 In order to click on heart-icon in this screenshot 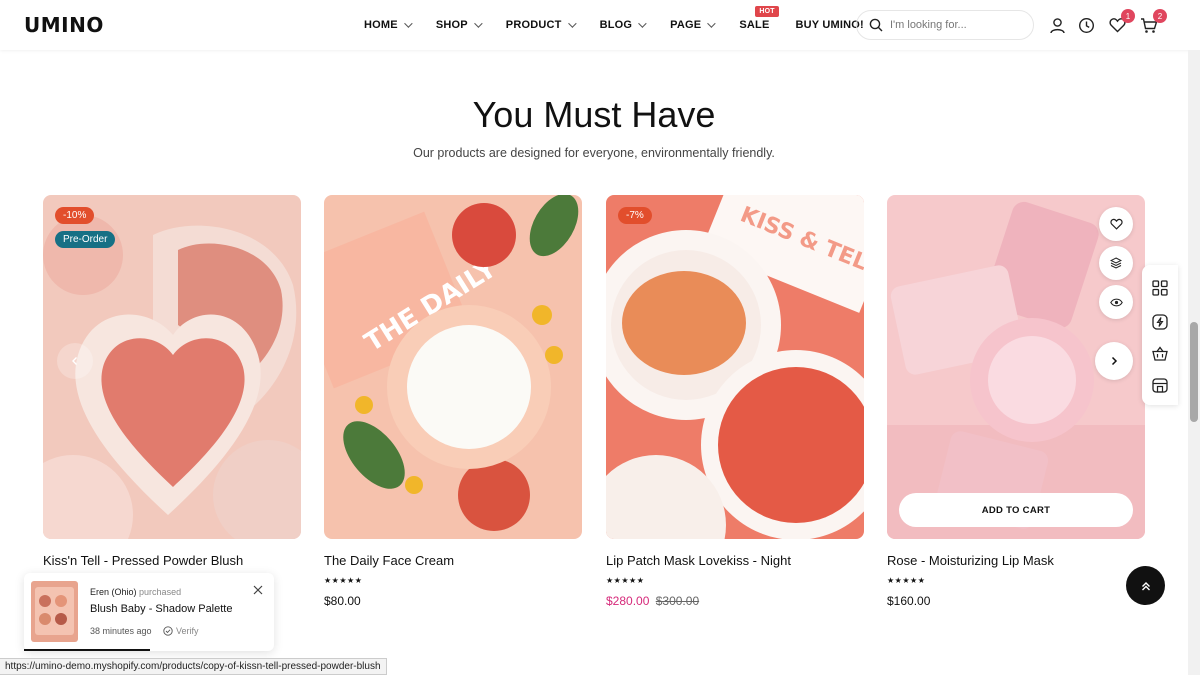, I will do `click(1116, 224)`.